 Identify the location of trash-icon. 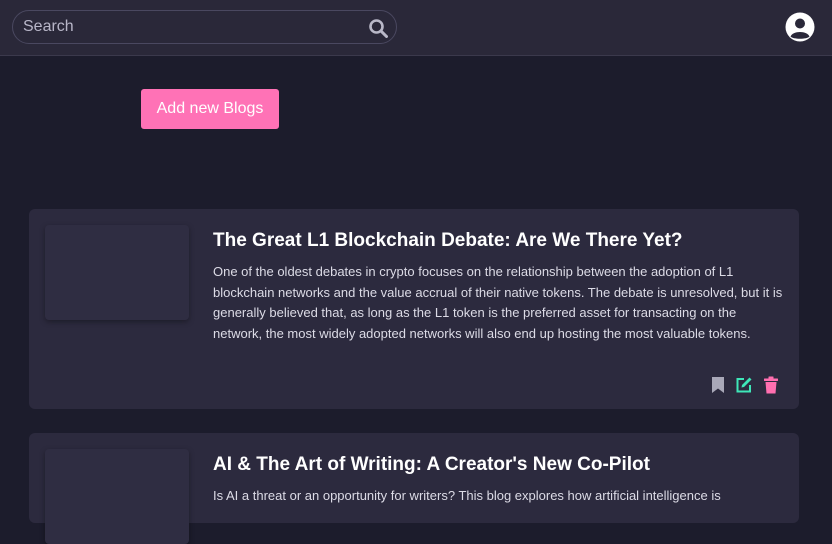
(771, 385).